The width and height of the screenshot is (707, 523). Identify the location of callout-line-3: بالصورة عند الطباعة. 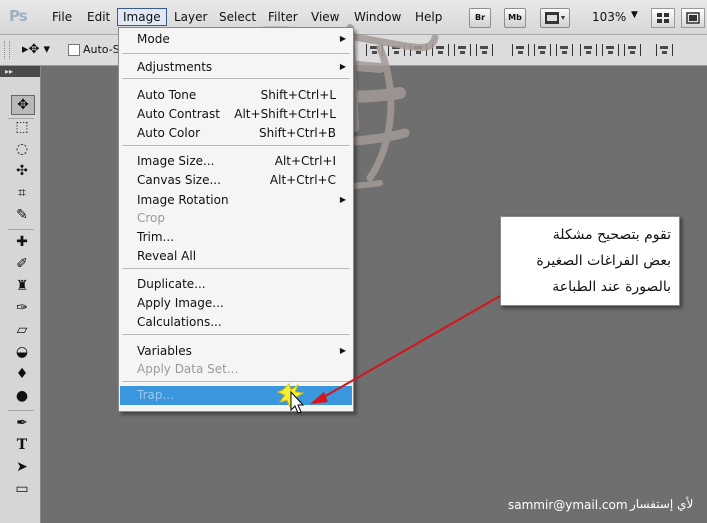
(611, 287).